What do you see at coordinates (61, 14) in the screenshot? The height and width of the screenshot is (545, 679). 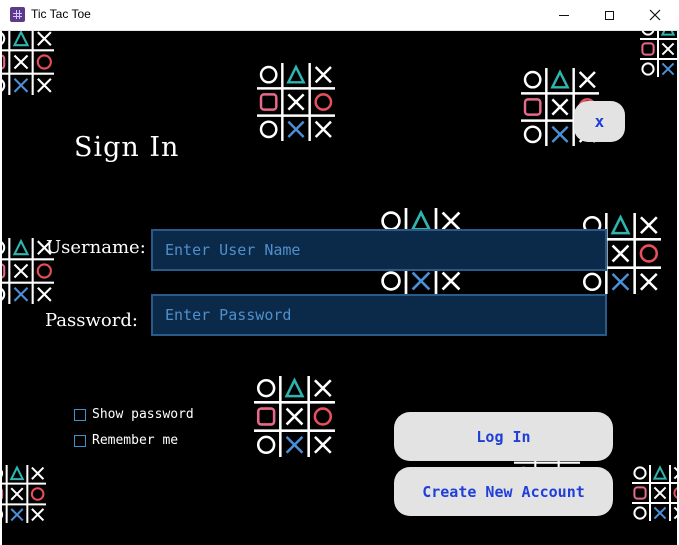 I see `window-title: Tic Tac Toe` at bounding box center [61, 14].